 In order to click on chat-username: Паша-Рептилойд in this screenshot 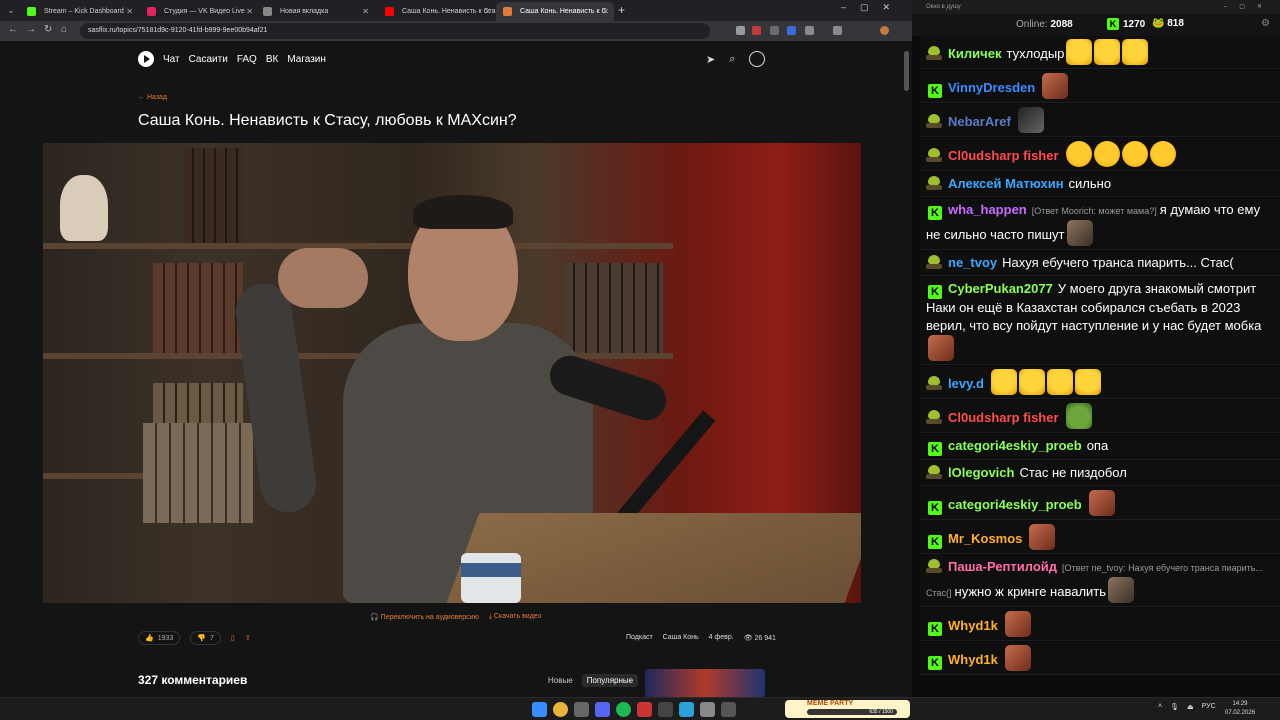, I will do `click(1002, 566)`.